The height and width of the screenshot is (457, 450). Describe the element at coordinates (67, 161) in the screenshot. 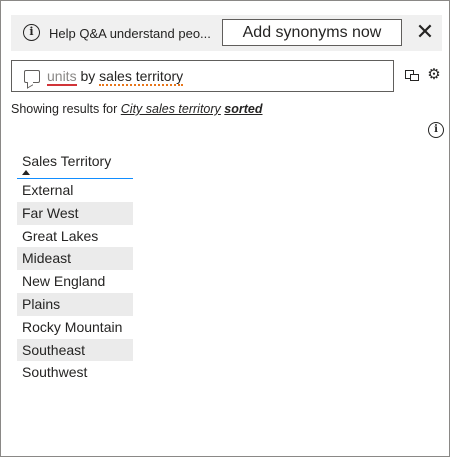

I see `column-header-label: Sales Territory` at that location.